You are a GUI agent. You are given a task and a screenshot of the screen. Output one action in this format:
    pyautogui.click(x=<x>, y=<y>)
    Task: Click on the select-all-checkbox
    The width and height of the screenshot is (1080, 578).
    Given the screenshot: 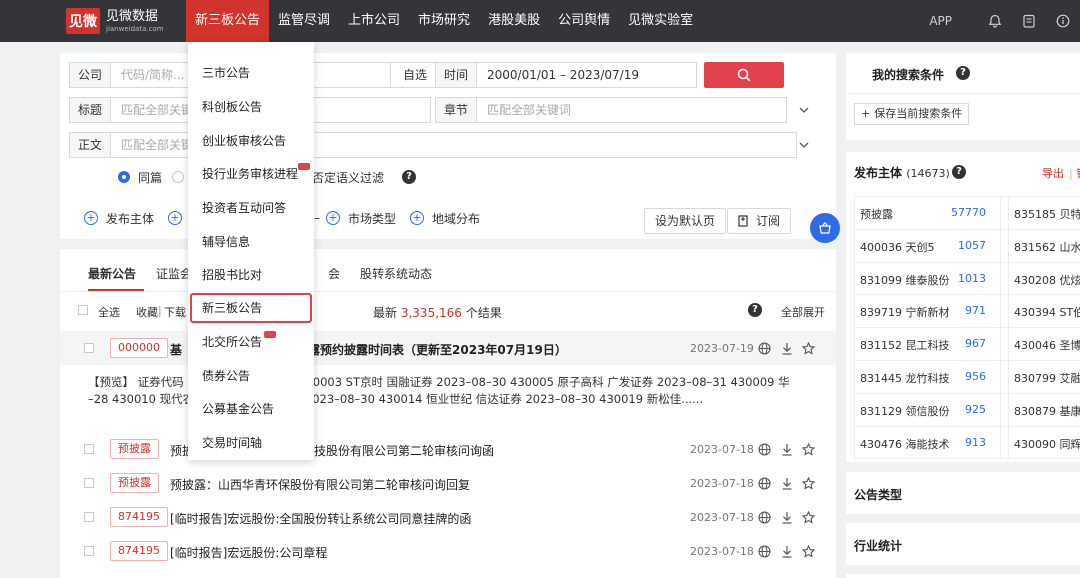 What is the action you would take?
    pyautogui.click(x=83, y=310)
    